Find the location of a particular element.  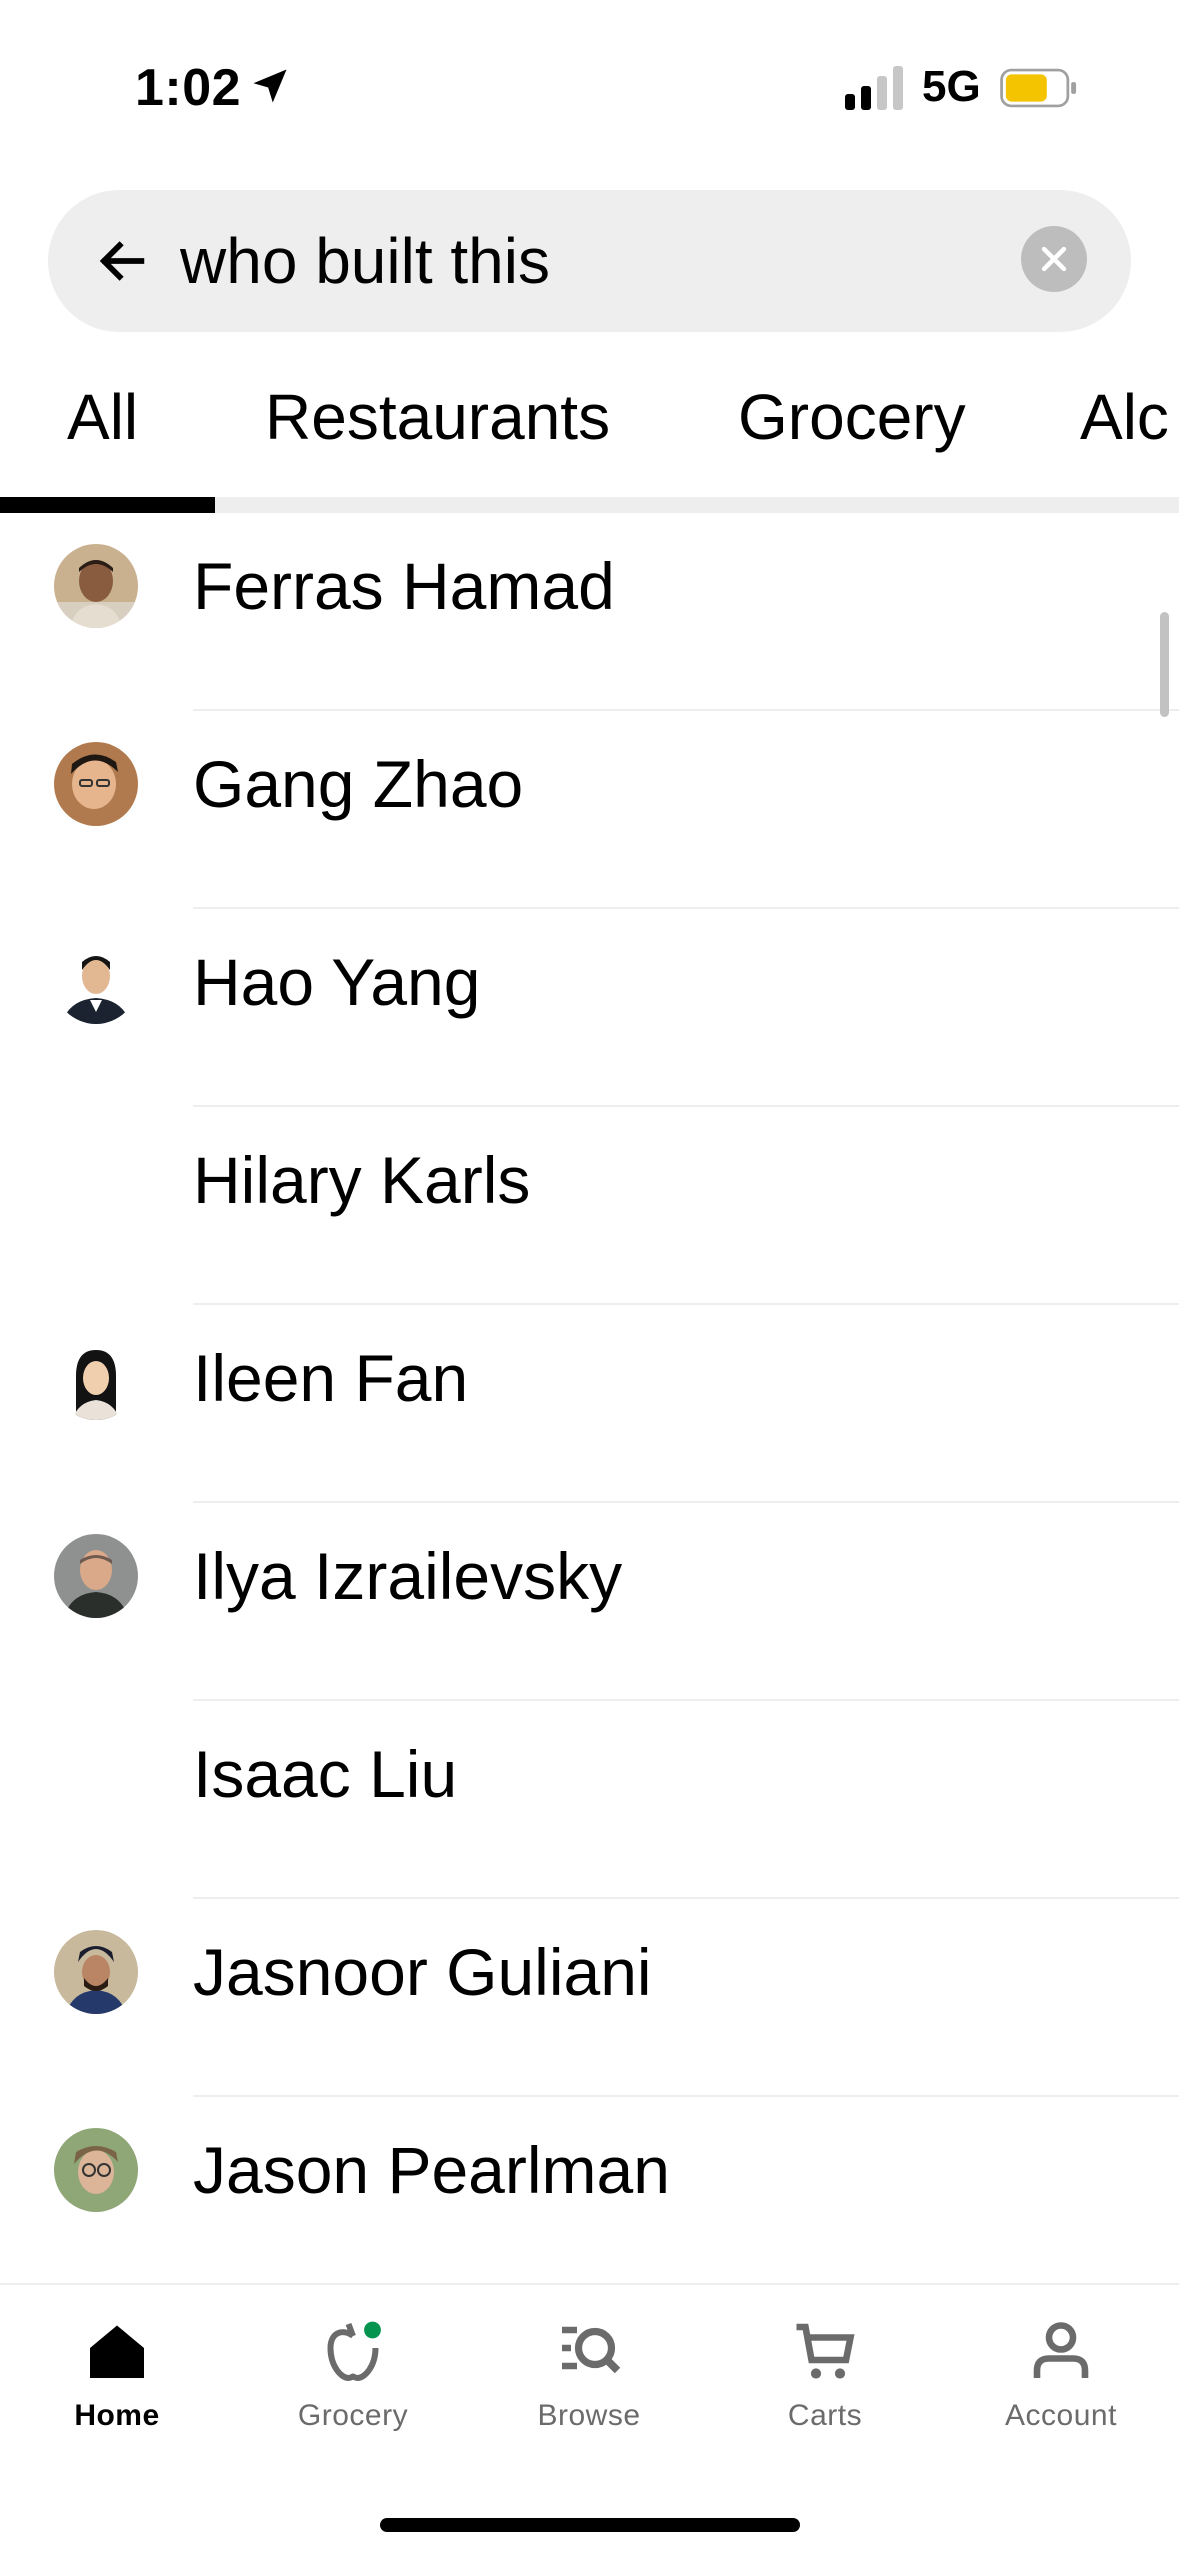

result-name: Jasnoor Guliani is located at coordinates (422, 1972).